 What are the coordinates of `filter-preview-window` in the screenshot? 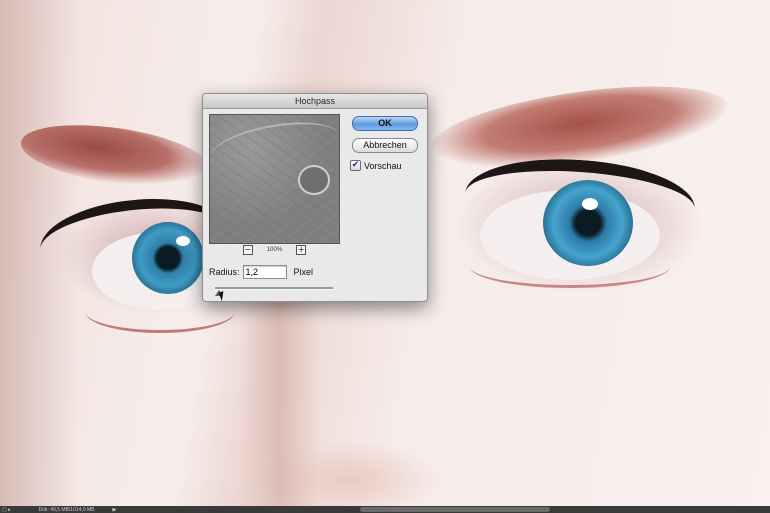 It's located at (274, 179).